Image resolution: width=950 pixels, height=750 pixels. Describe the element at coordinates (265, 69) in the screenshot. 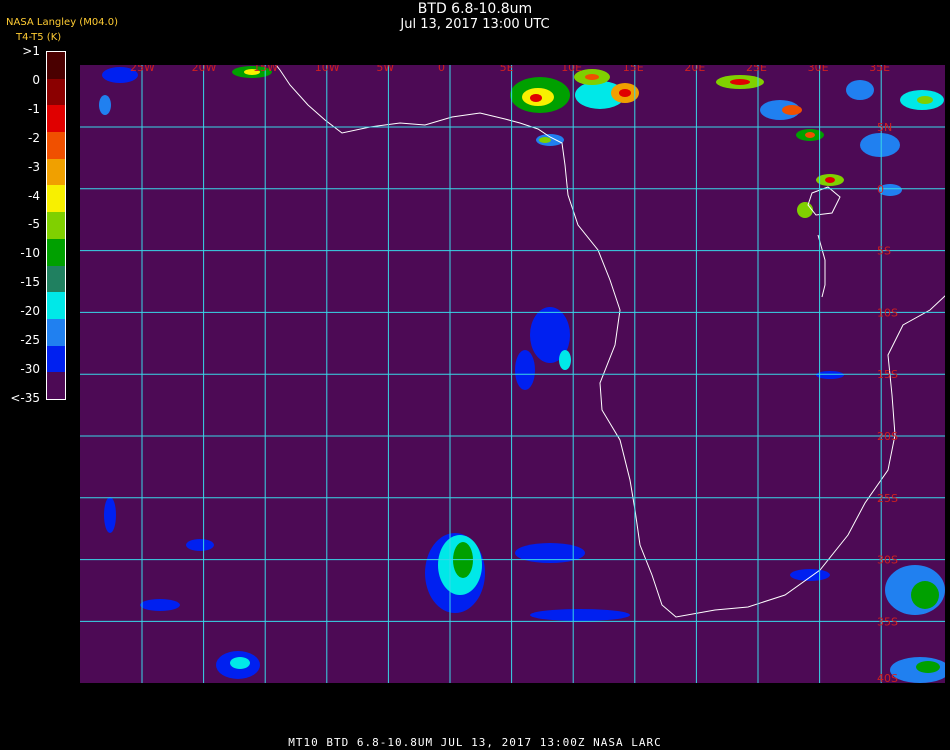

I see `longitude-label: 15W` at that location.